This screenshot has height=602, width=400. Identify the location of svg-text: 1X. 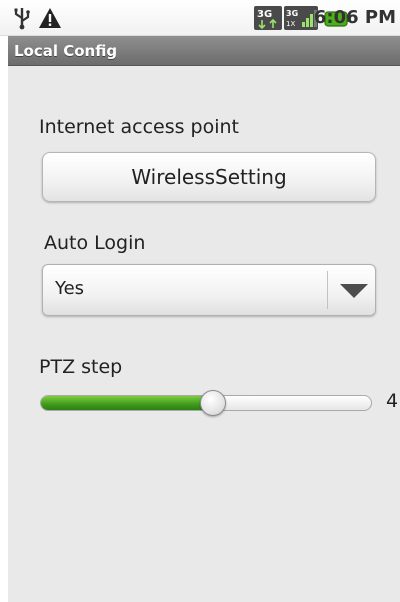
(290, 24).